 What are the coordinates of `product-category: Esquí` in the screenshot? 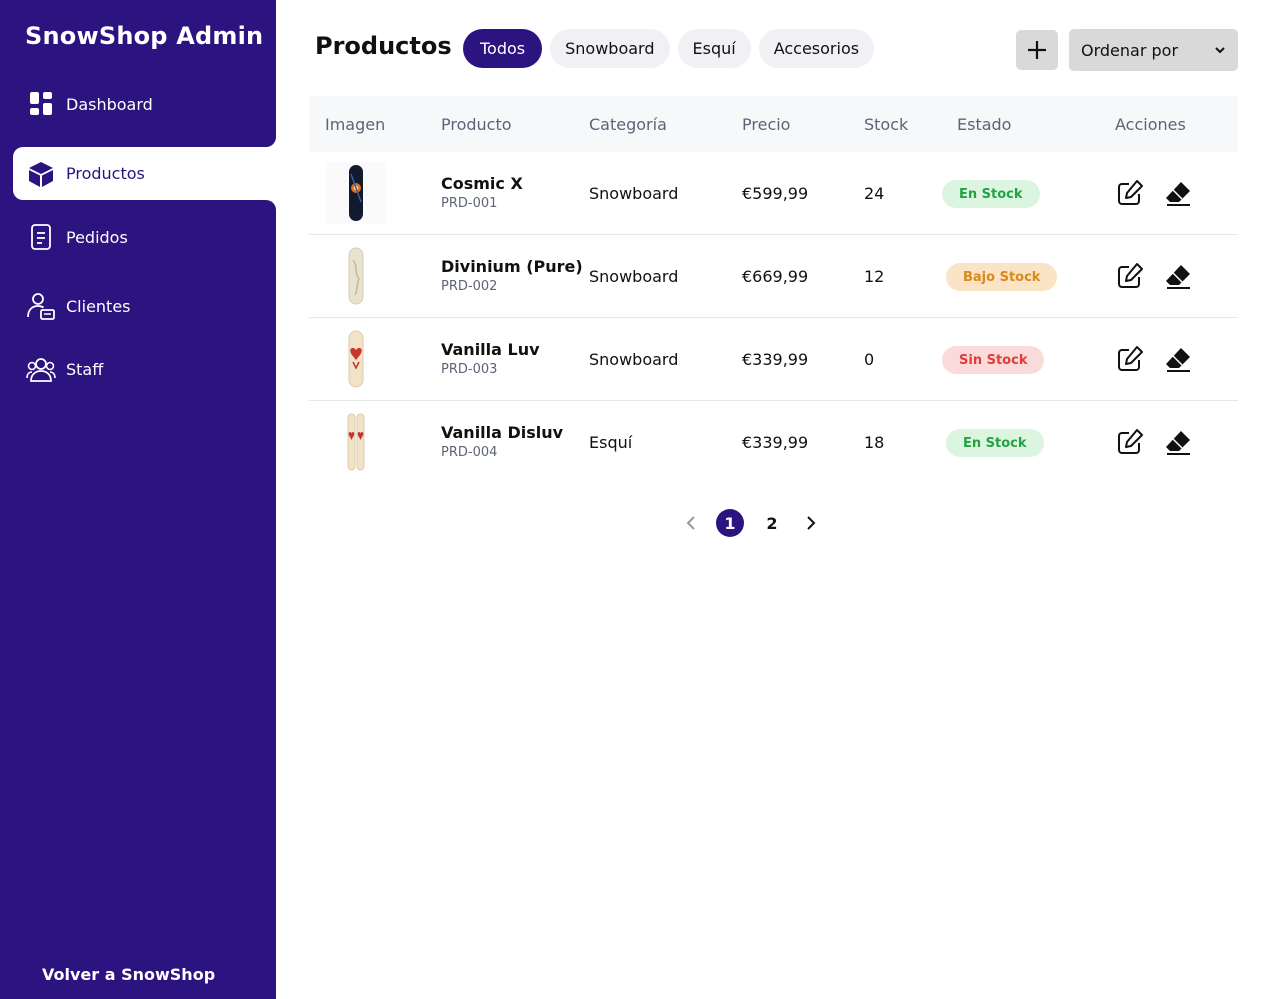 It's located at (611, 442).